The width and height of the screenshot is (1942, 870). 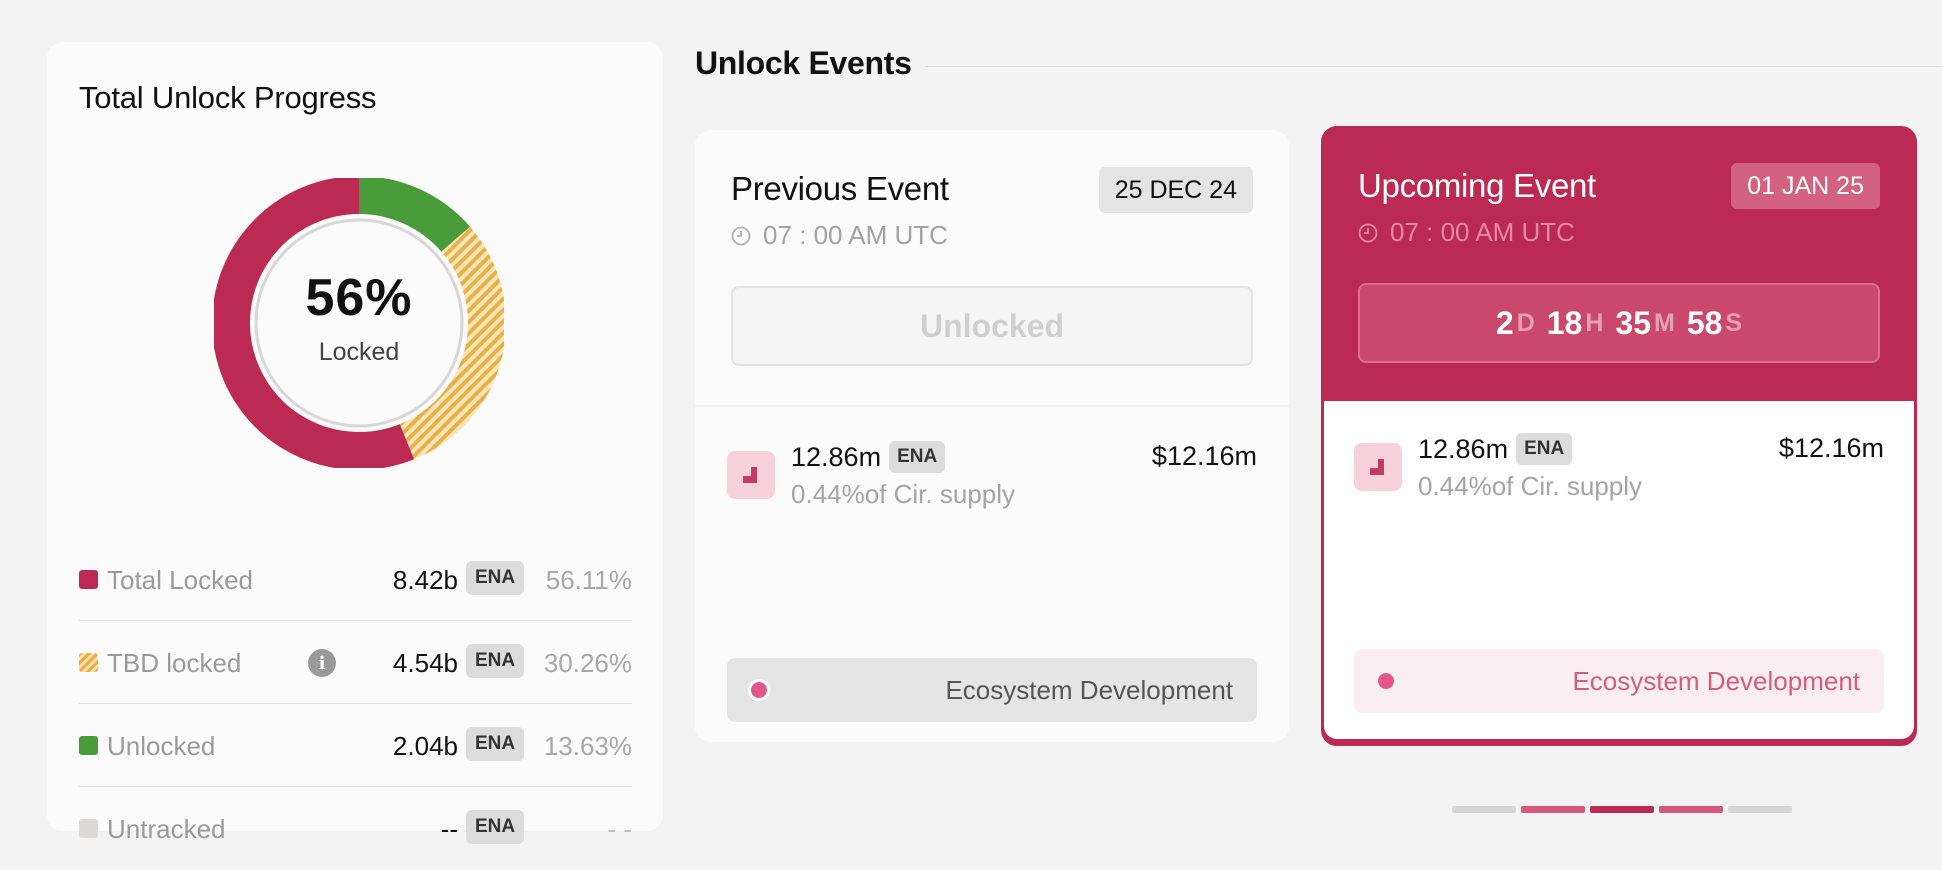 I want to click on legend-percent: 56.11%, so click(x=588, y=580).